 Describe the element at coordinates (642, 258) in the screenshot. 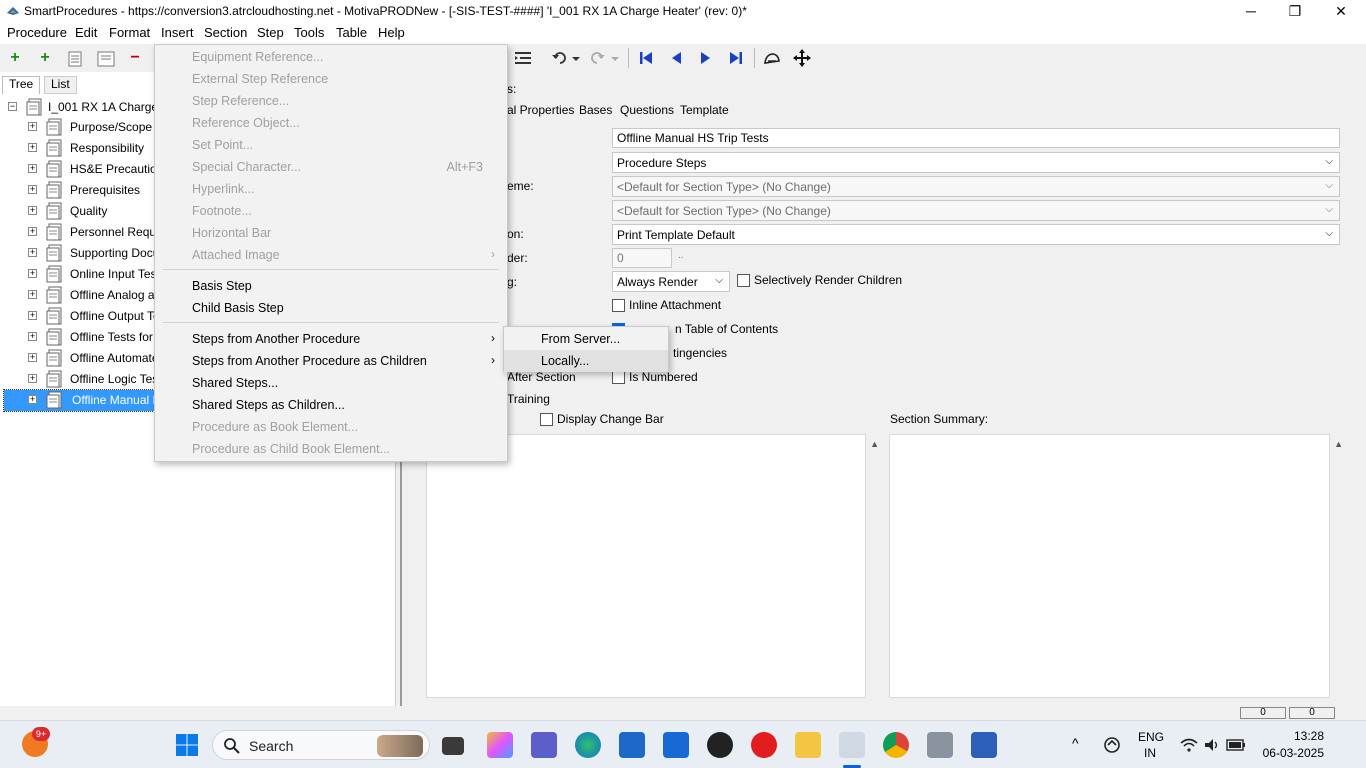

I see `sort-order-stepper: 0` at that location.